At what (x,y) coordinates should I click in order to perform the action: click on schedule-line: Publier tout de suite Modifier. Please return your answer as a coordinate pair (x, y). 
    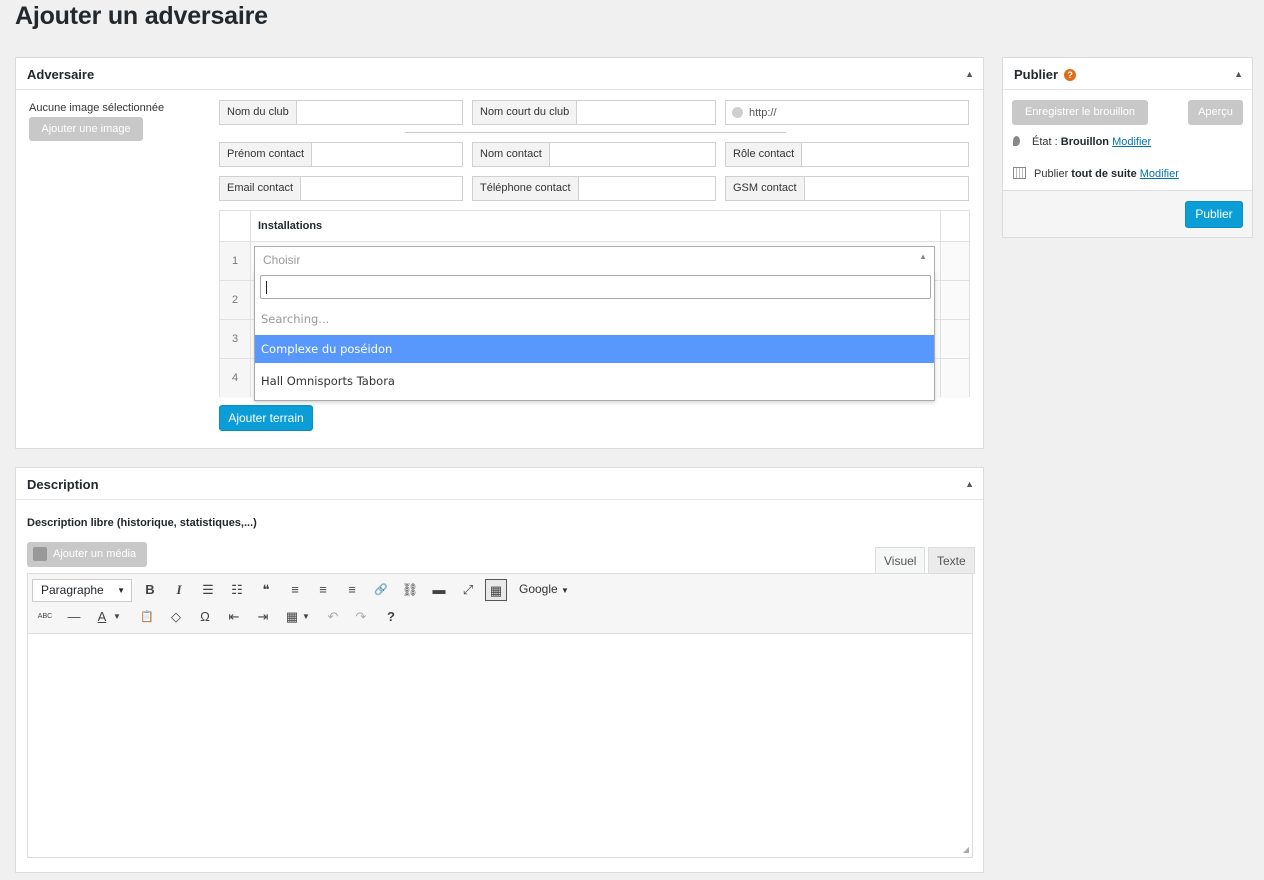
    Looking at the image, I should click on (1096, 173).